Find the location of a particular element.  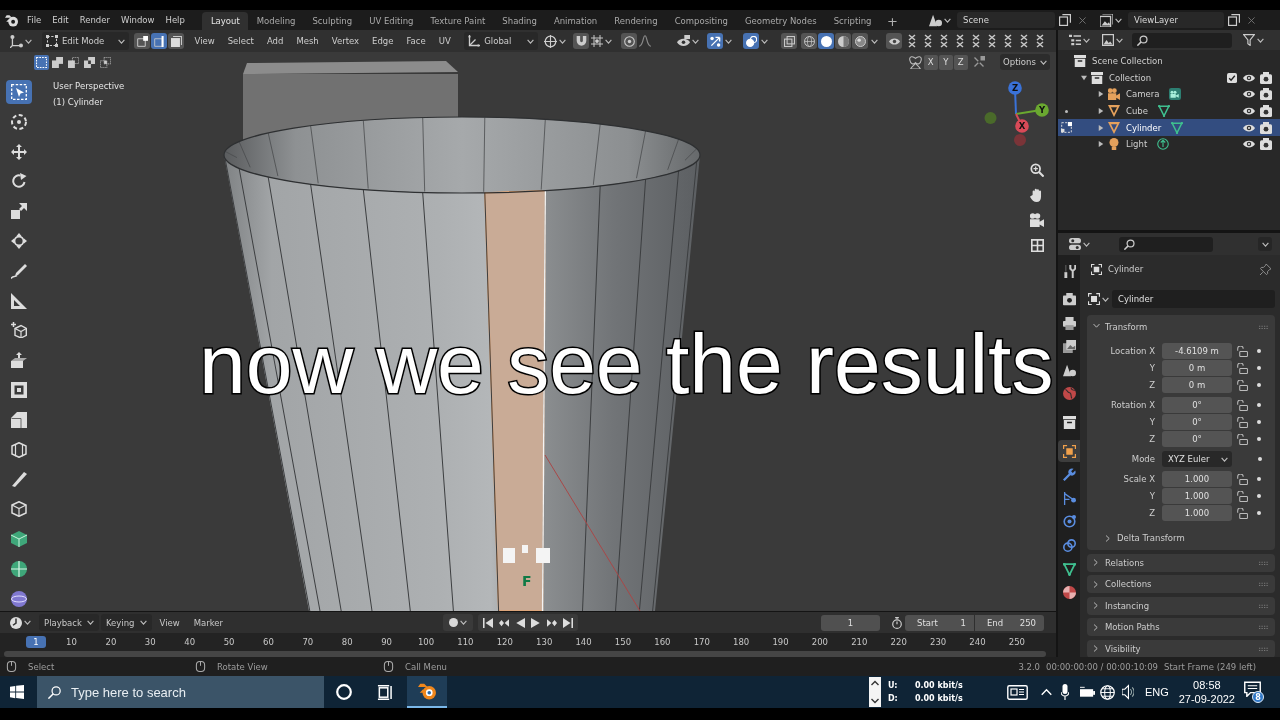

outliner-item: Camera is located at coordinates (1169, 94).